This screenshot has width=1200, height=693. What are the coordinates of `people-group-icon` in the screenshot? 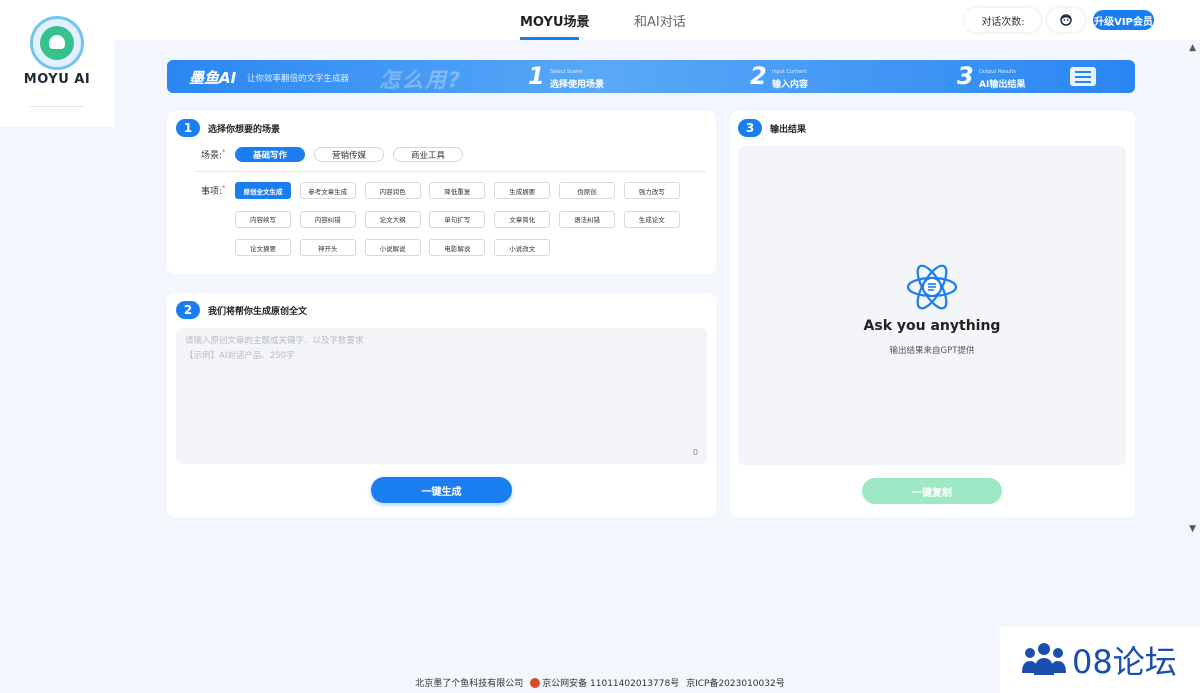 It's located at (1044, 659).